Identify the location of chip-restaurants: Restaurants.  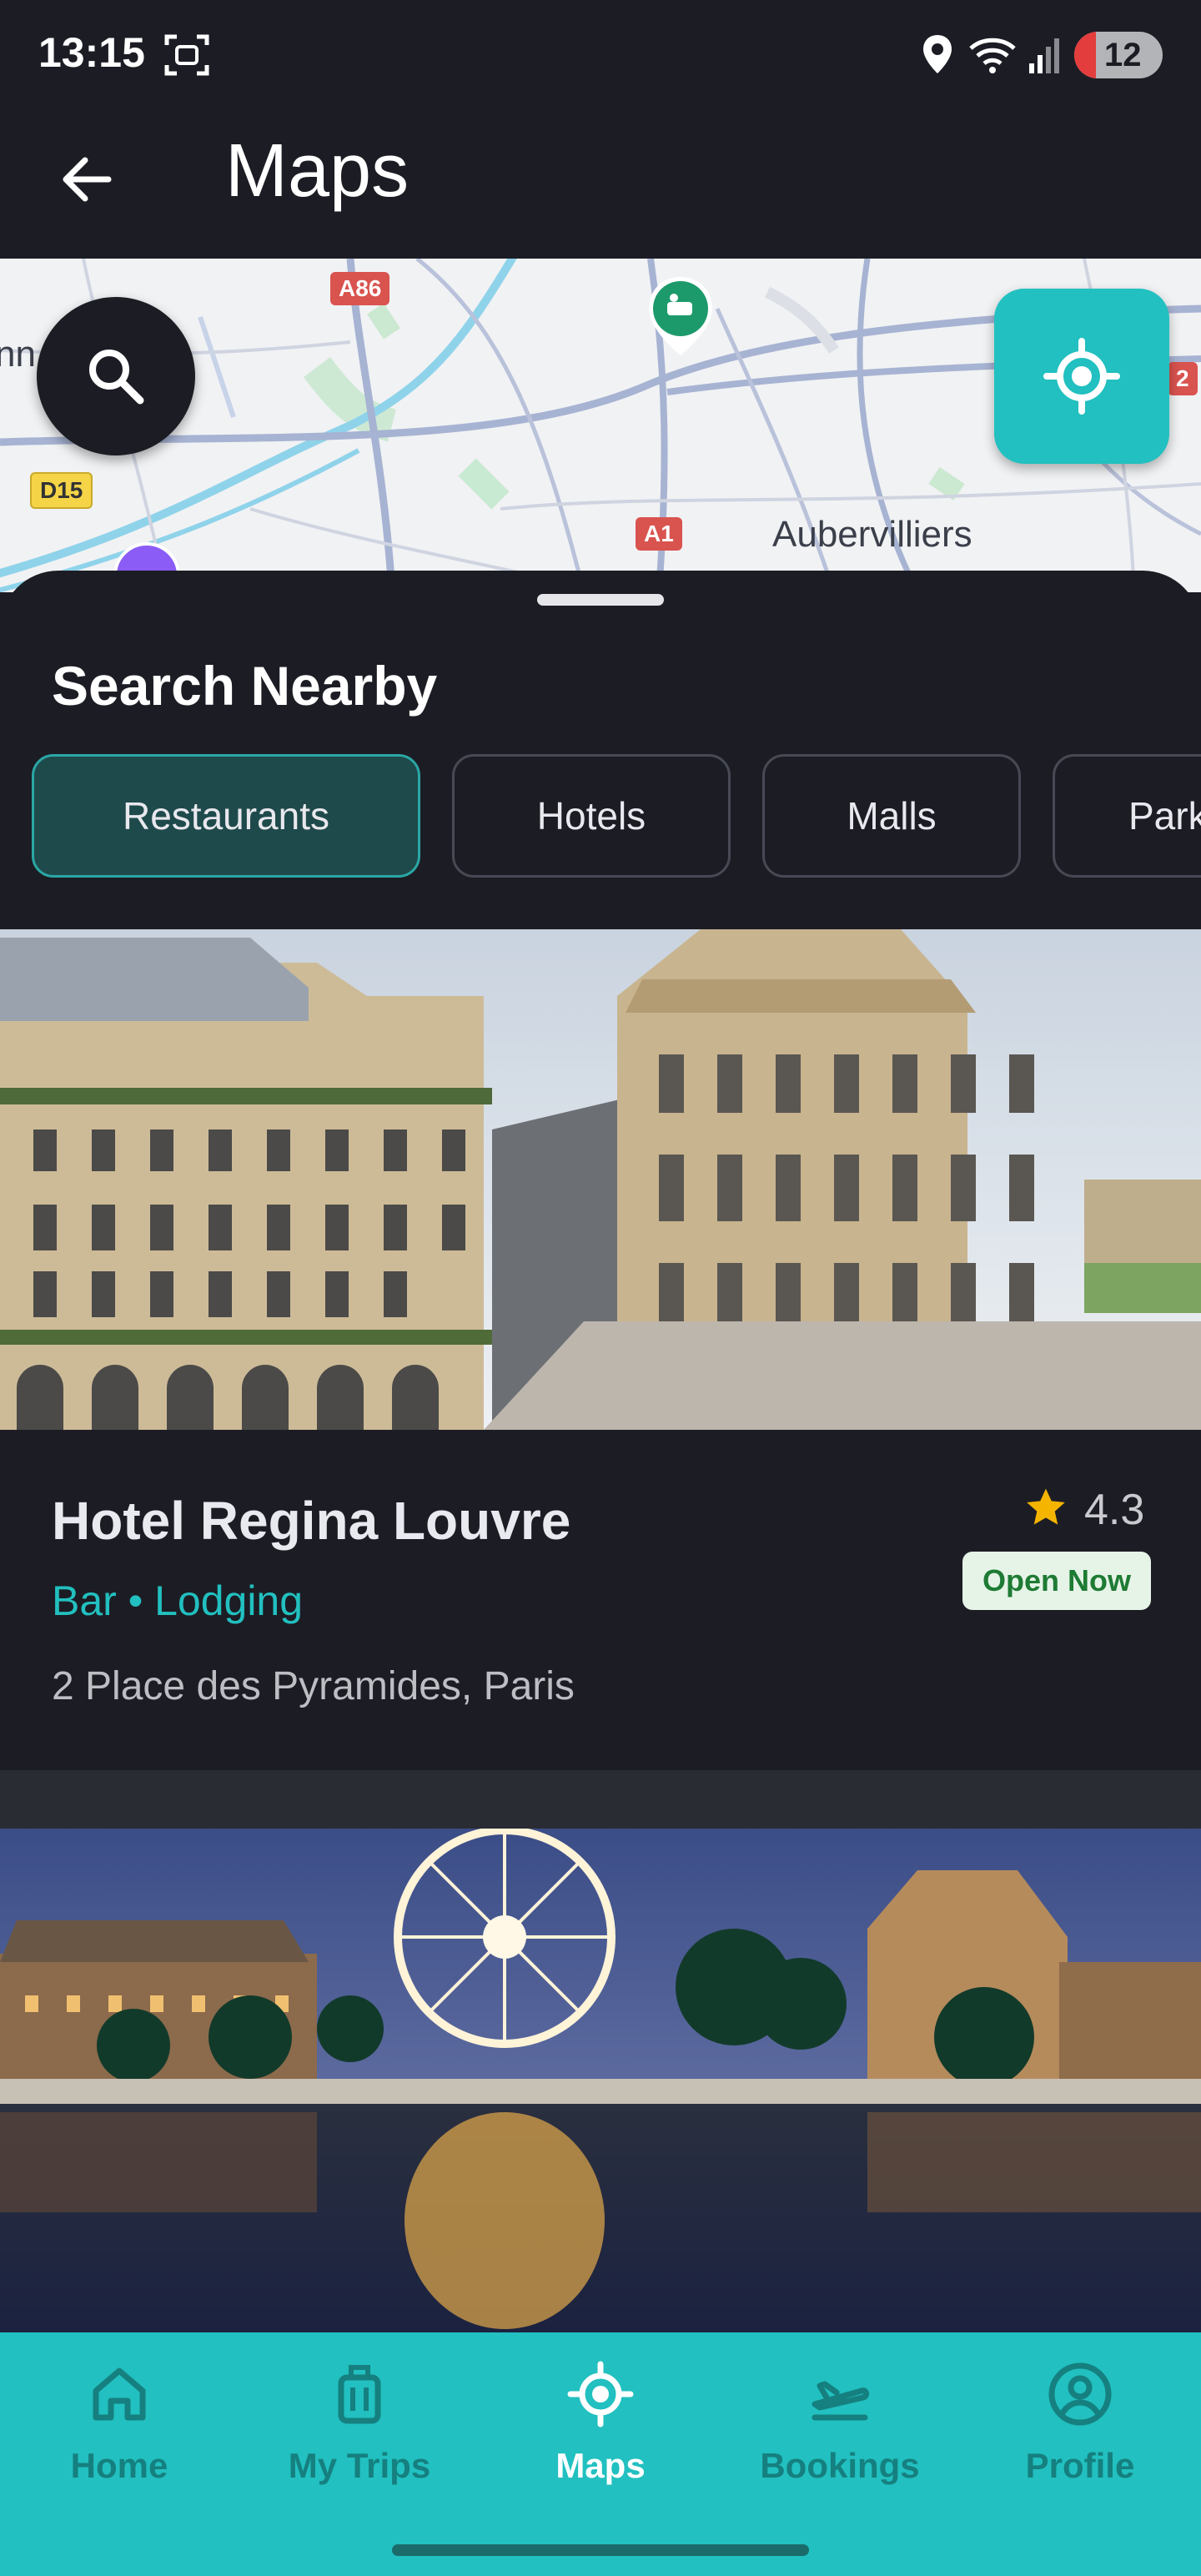
(226, 816).